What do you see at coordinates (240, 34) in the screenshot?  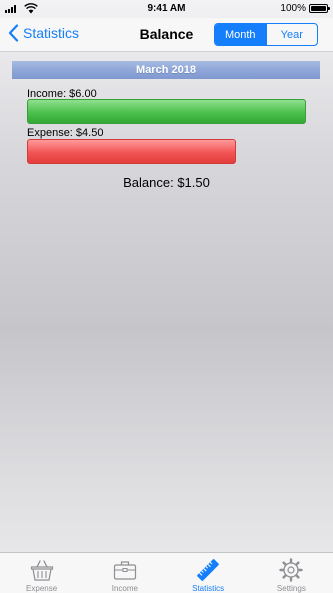 I see `segment-month: Month` at bounding box center [240, 34].